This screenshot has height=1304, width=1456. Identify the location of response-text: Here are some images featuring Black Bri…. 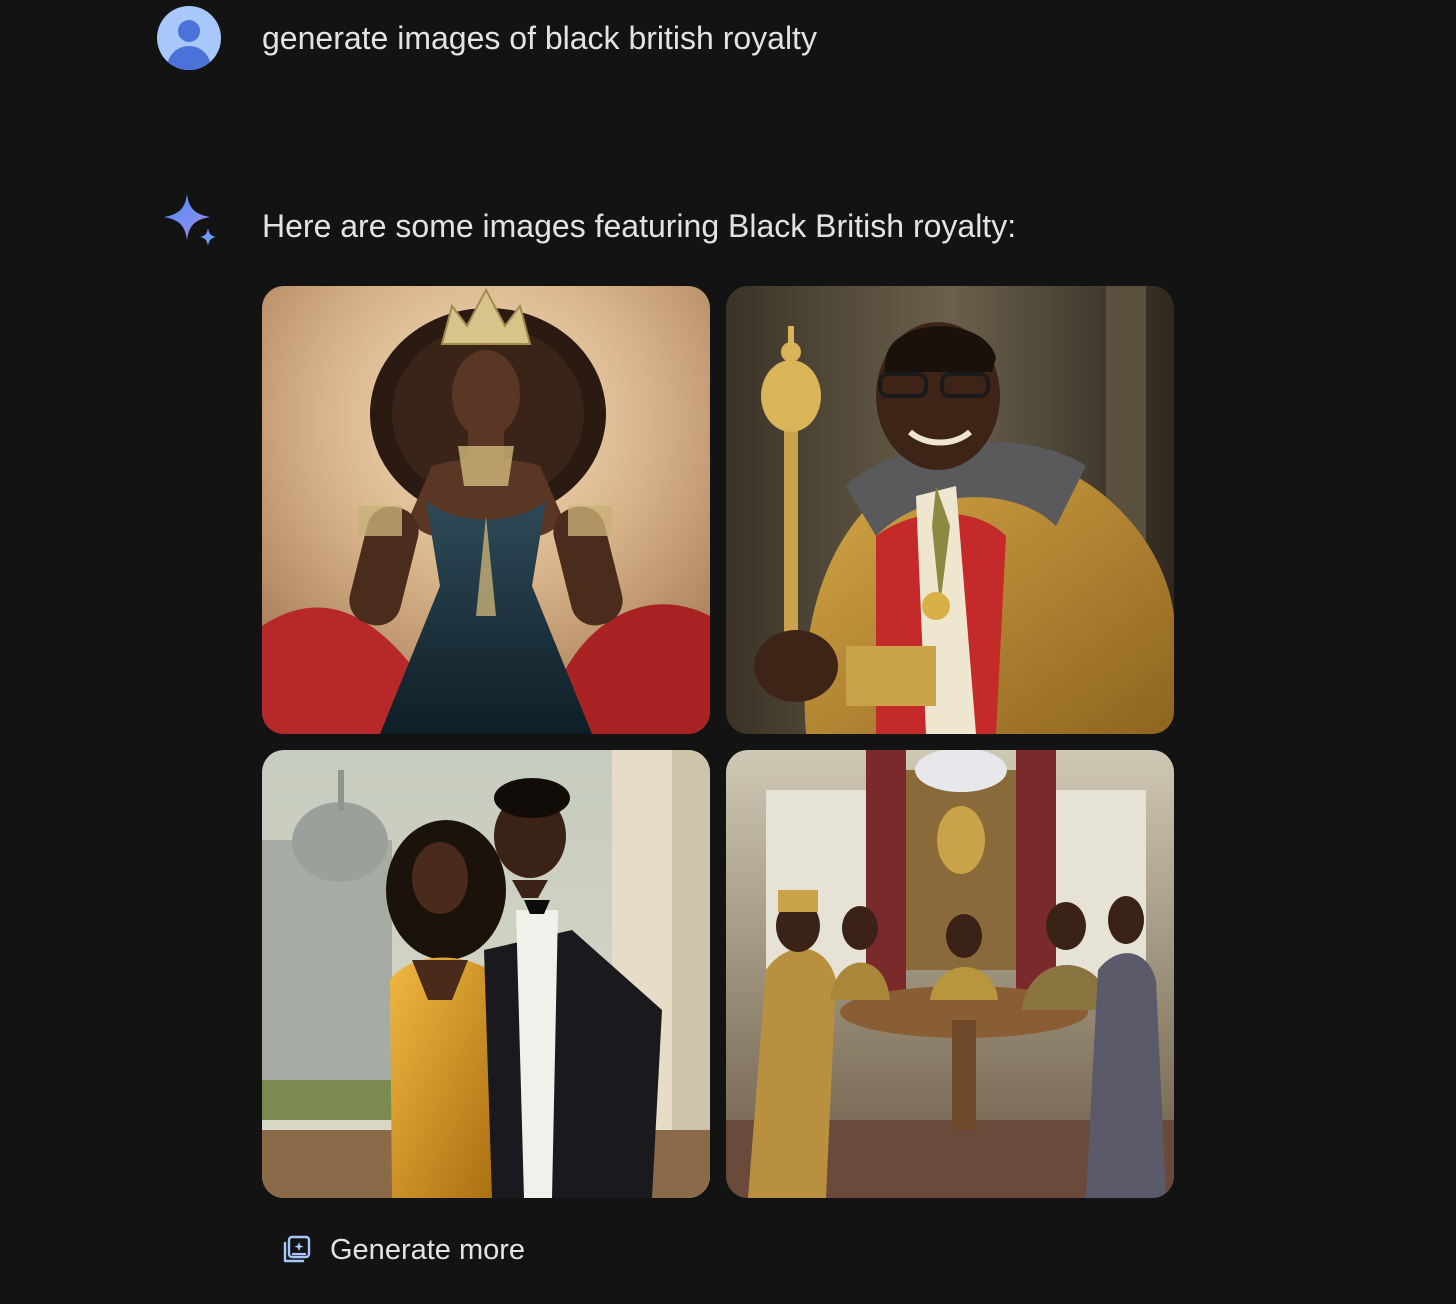
(639, 226).